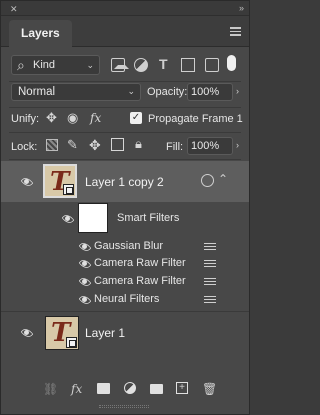 Image resolution: width=320 pixels, height=415 pixels. Describe the element at coordinates (44, 65) in the screenshot. I see `filter-kind-label: Kind` at that location.